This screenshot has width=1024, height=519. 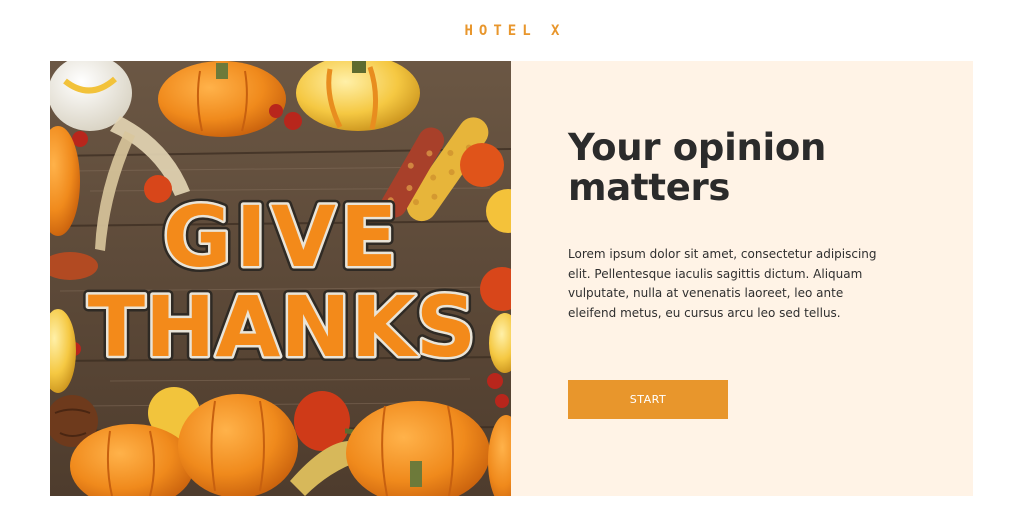 I want to click on svg-text: THANKS, so click(x=282, y=327).